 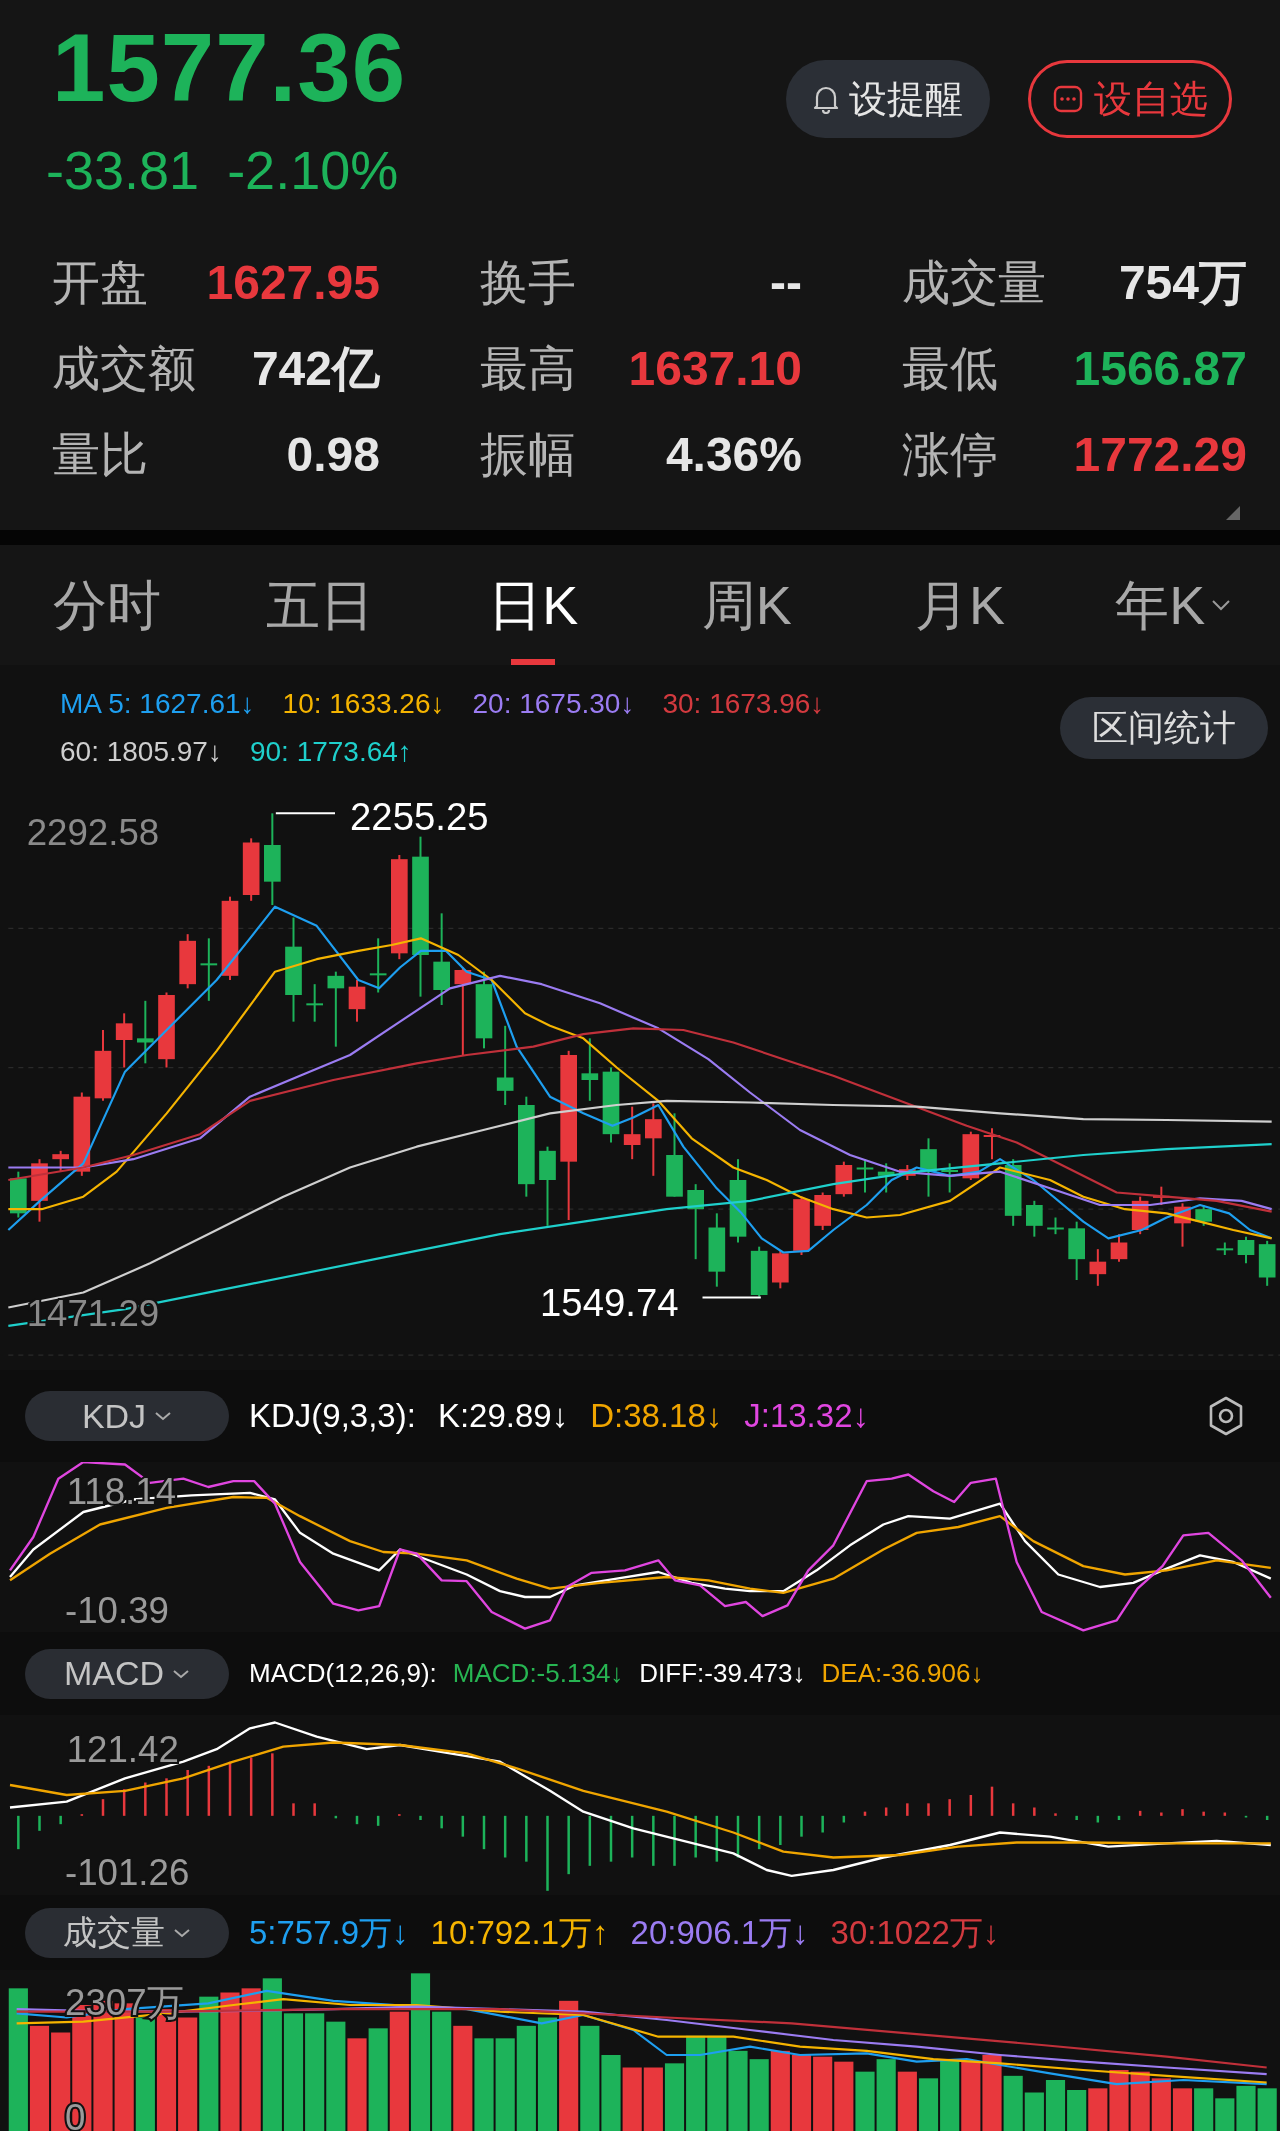 What do you see at coordinates (332, 1416) in the screenshot?
I see `indicator-title: KDJ(9,3,3):` at bounding box center [332, 1416].